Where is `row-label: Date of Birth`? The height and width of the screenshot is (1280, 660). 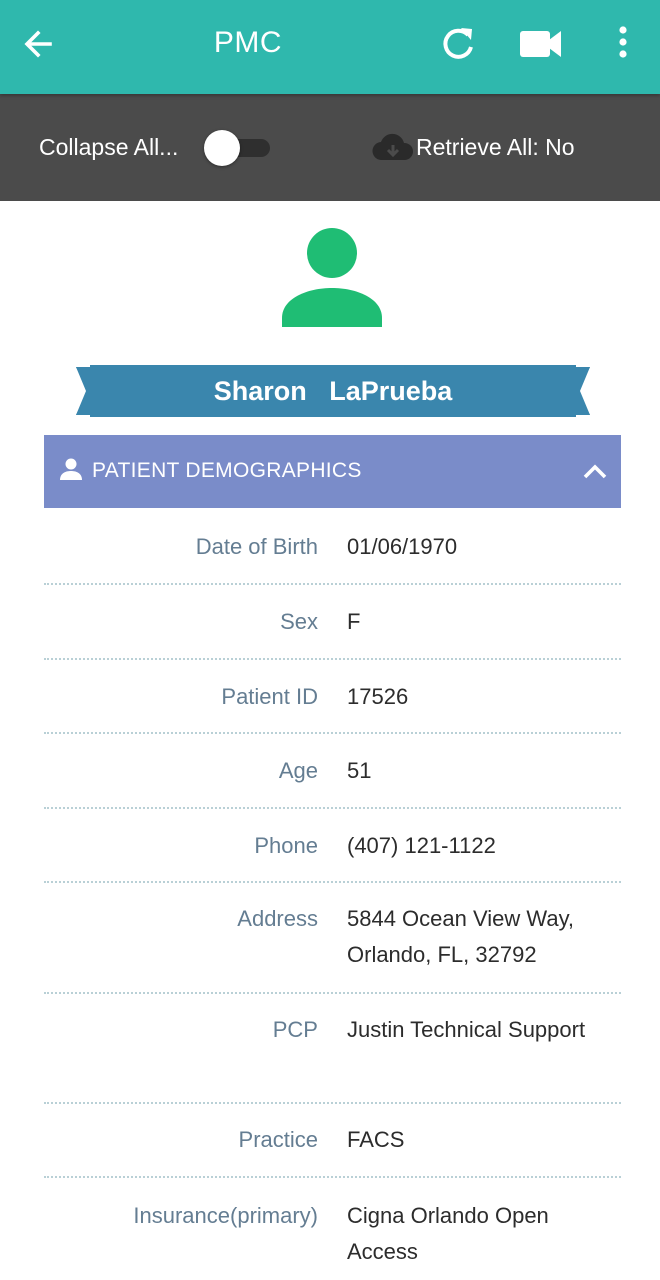 row-label: Date of Birth is located at coordinates (256, 546).